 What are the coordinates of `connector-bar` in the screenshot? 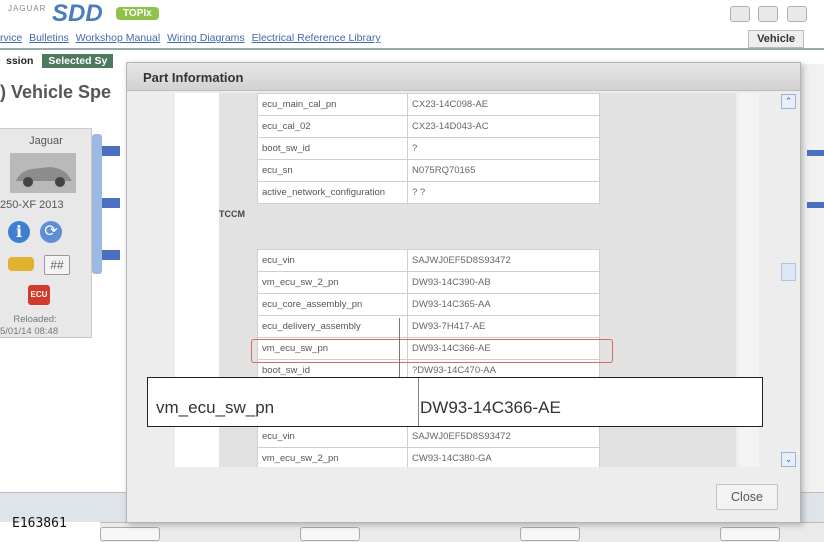 It's located at (97, 204).